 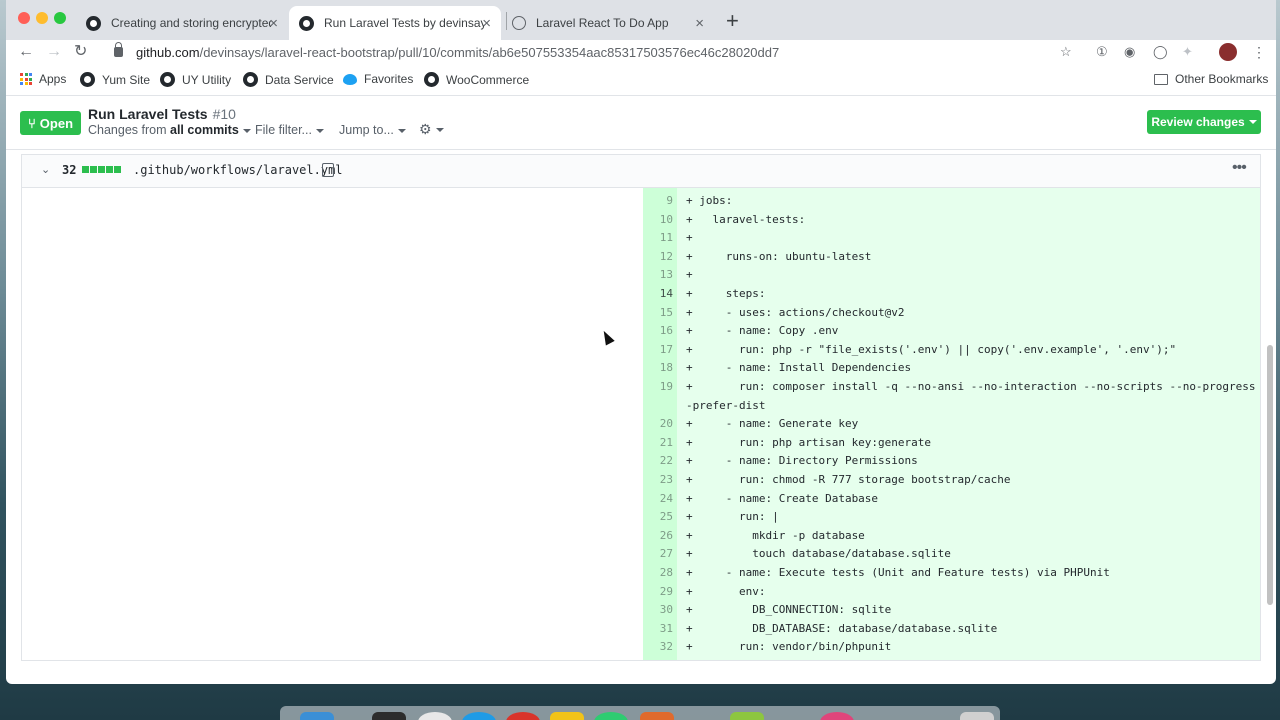 What do you see at coordinates (658, 572) in the screenshot?
I see `line-number: 28` at bounding box center [658, 572].